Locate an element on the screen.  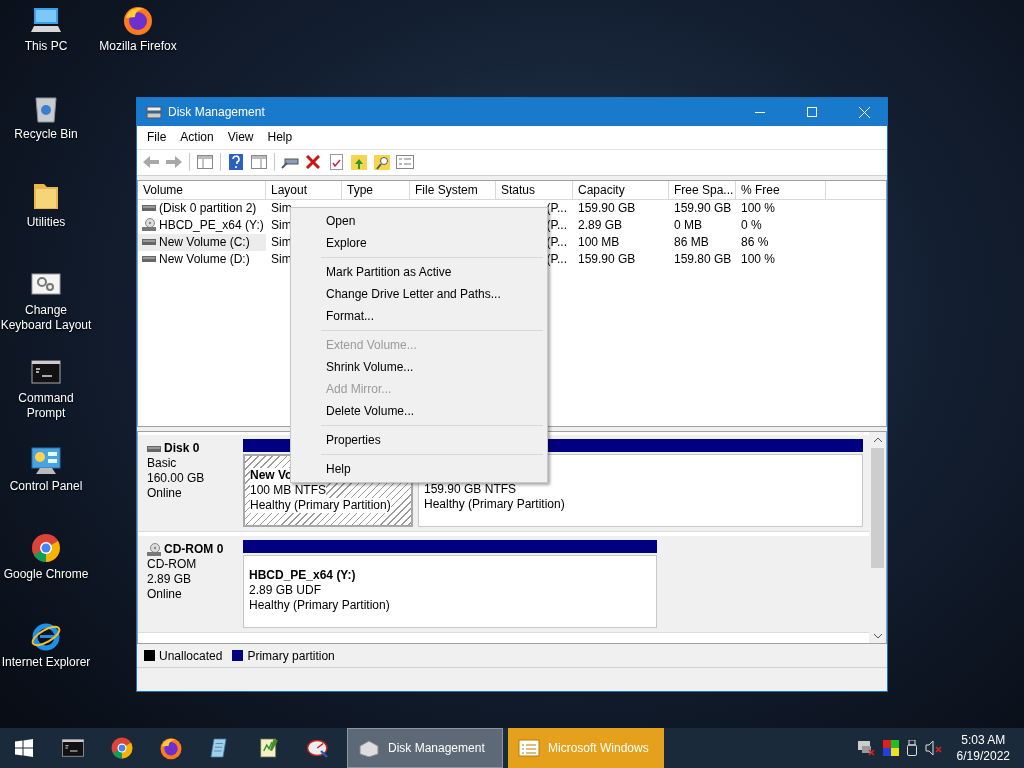
terminal-icon is located at coordinates (72, 748).